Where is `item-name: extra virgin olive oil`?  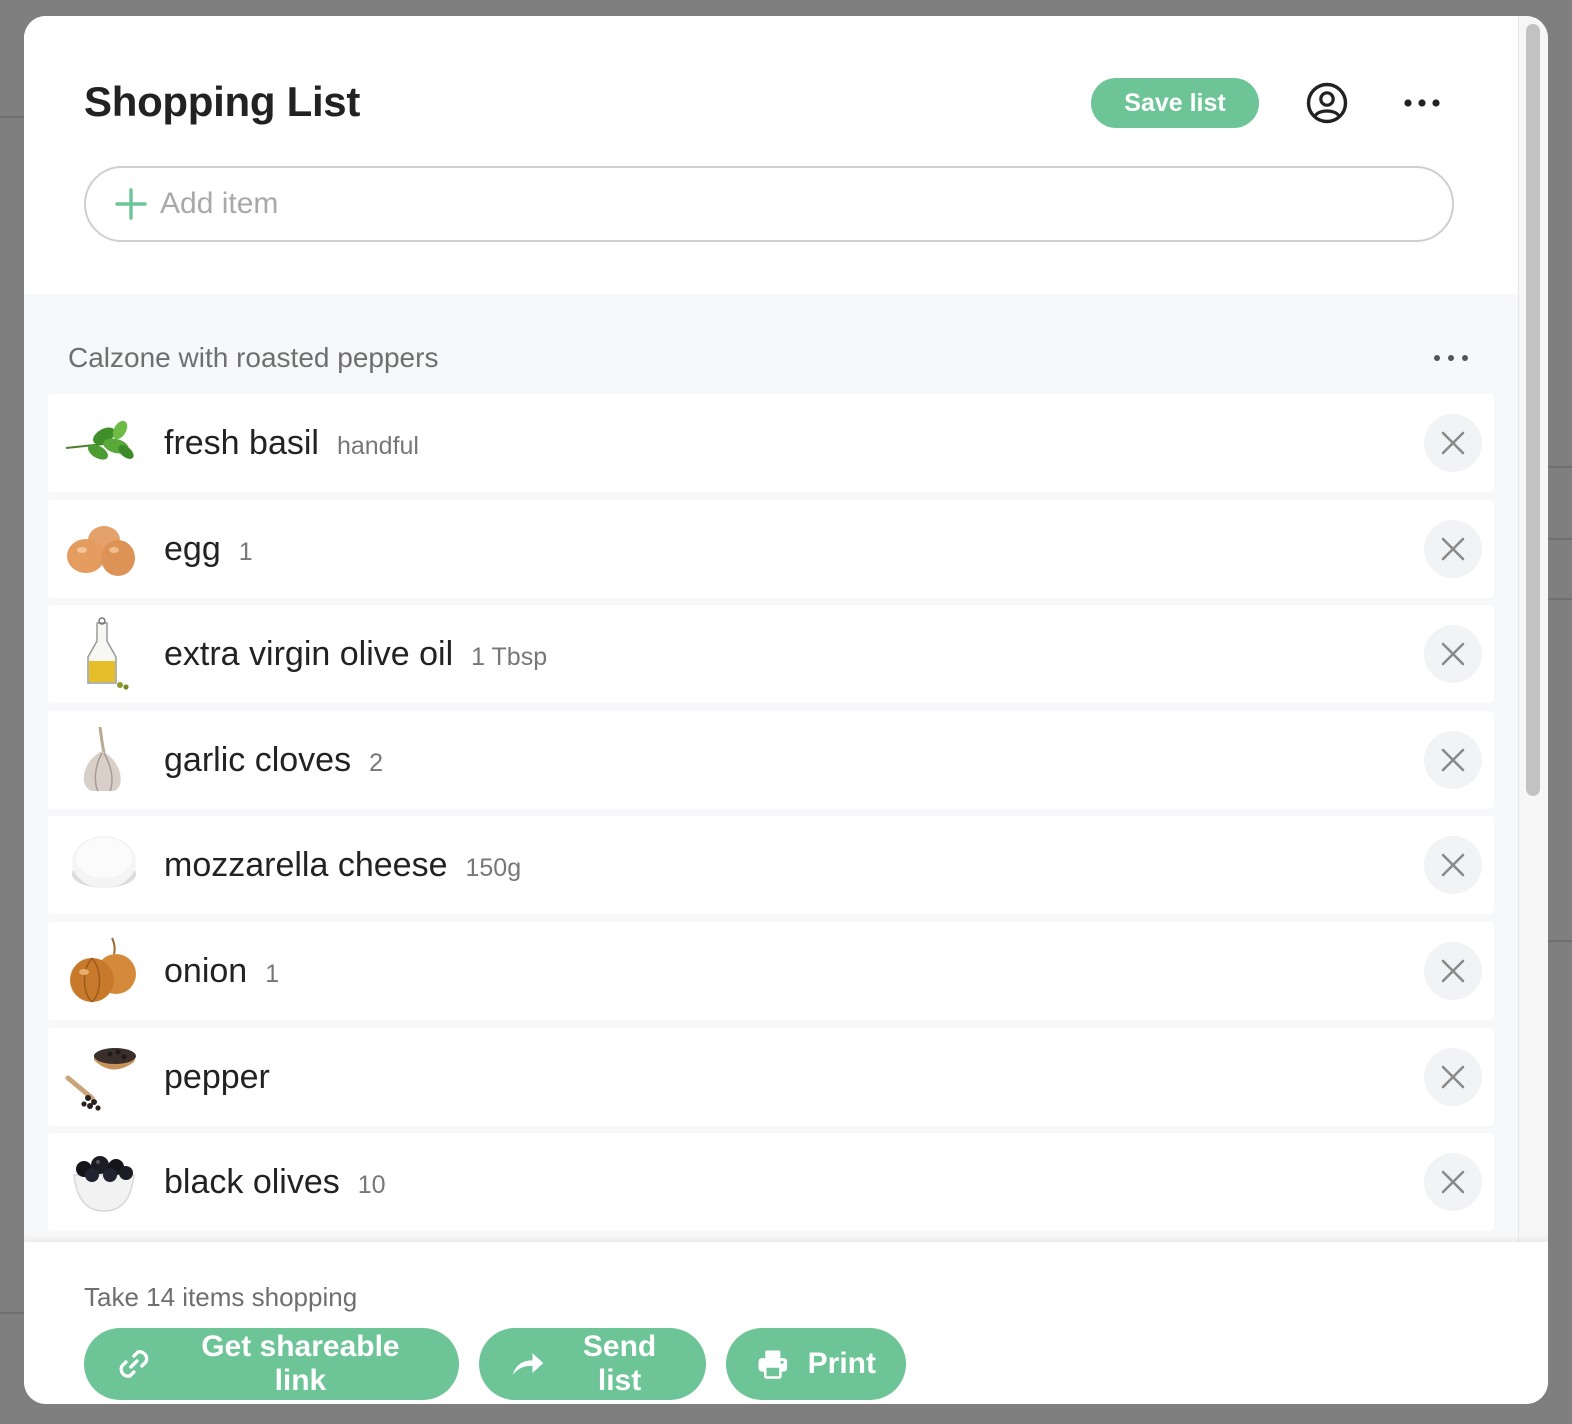 item-name: extra virgin olive oil is located at coordinates (309, 654).